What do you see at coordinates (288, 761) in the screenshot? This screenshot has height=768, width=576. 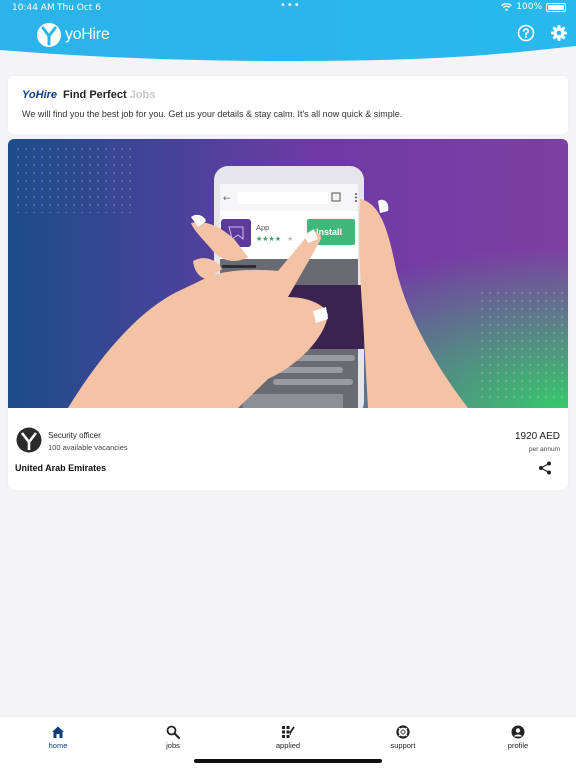 I see `home-indicator` at bounding box center [288, 761].